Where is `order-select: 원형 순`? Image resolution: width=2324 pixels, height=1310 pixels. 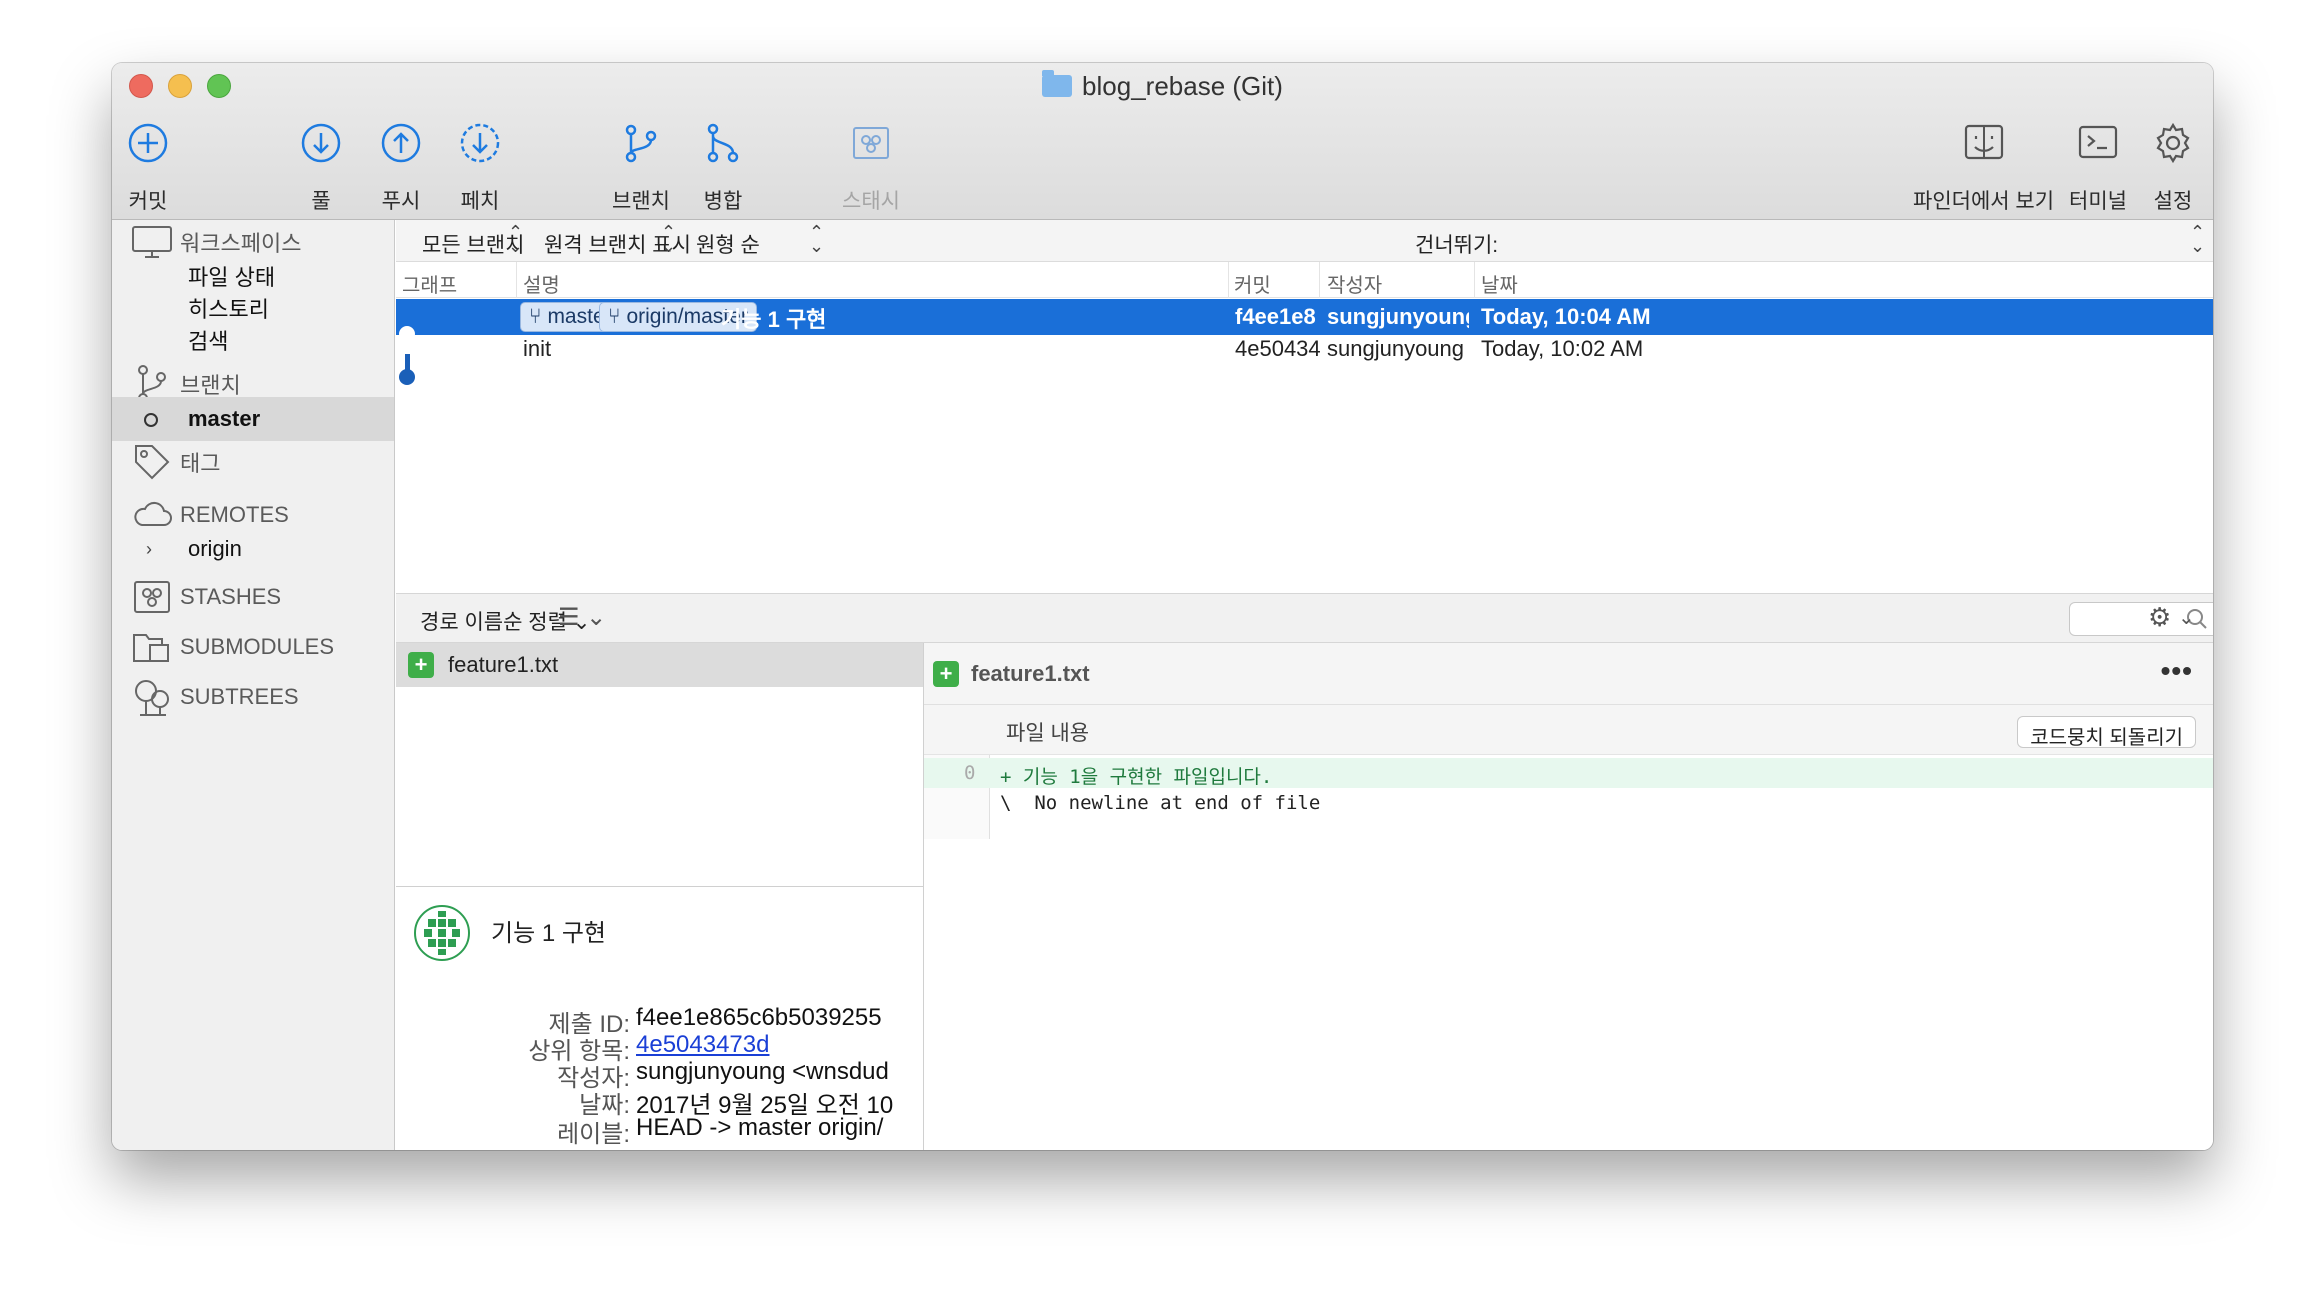
order-select: 원형 순 is located at coordinates (728, 244).